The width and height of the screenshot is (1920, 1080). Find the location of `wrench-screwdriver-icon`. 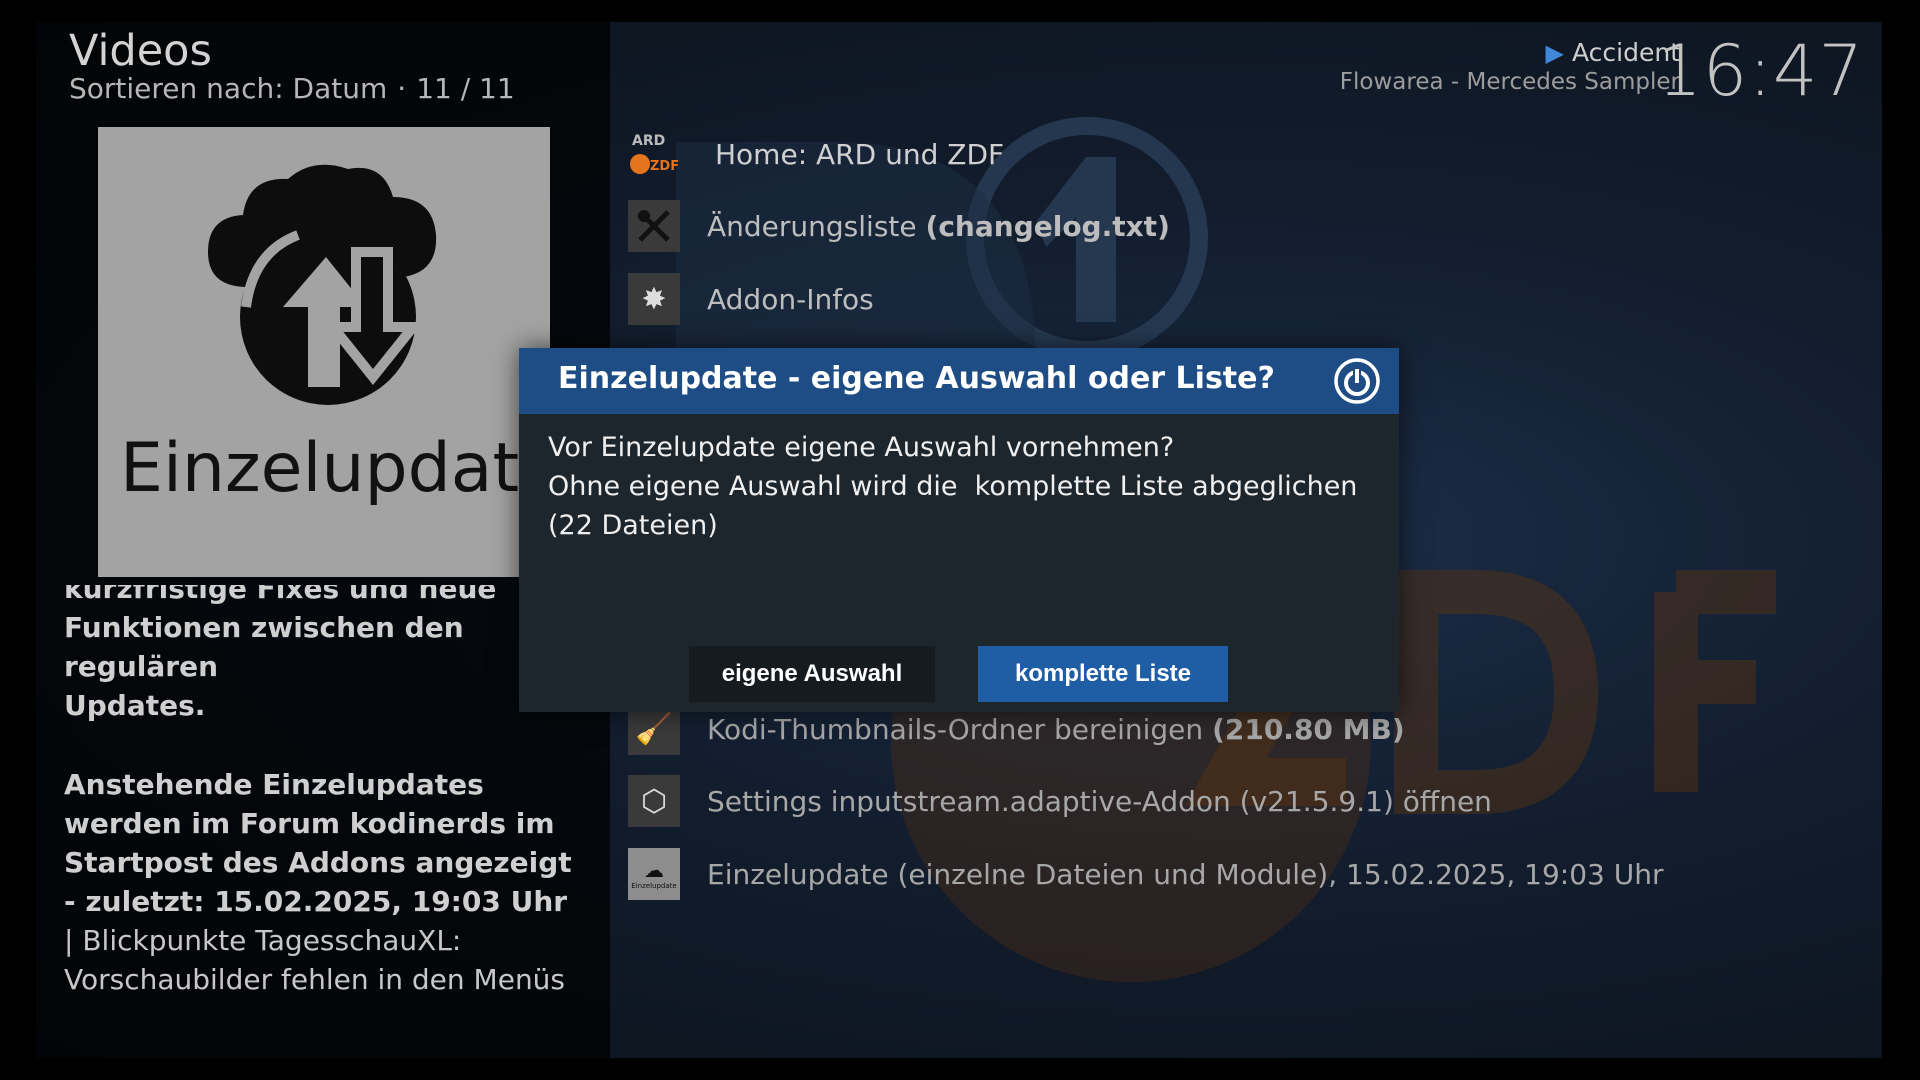

wrench-screwdriver-icon is located at coordinates (654, 226).